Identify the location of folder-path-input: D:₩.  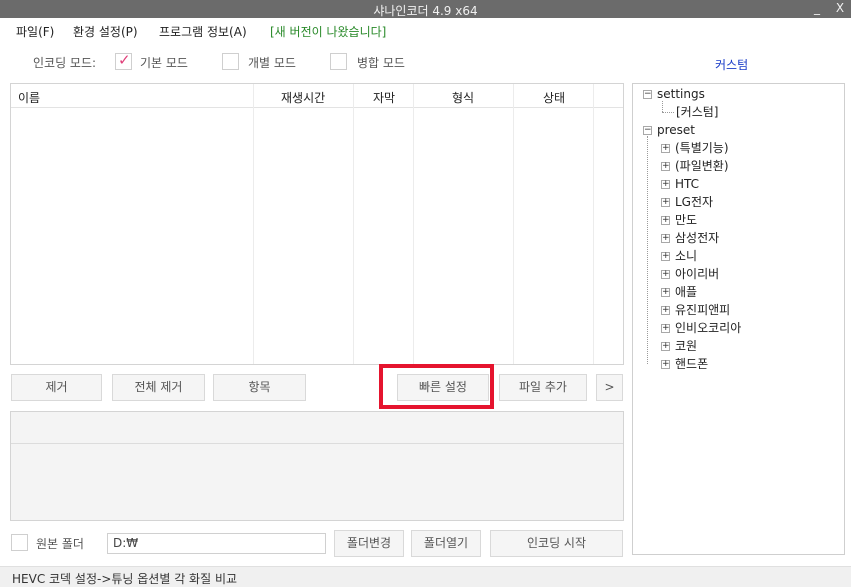
(216, 543).